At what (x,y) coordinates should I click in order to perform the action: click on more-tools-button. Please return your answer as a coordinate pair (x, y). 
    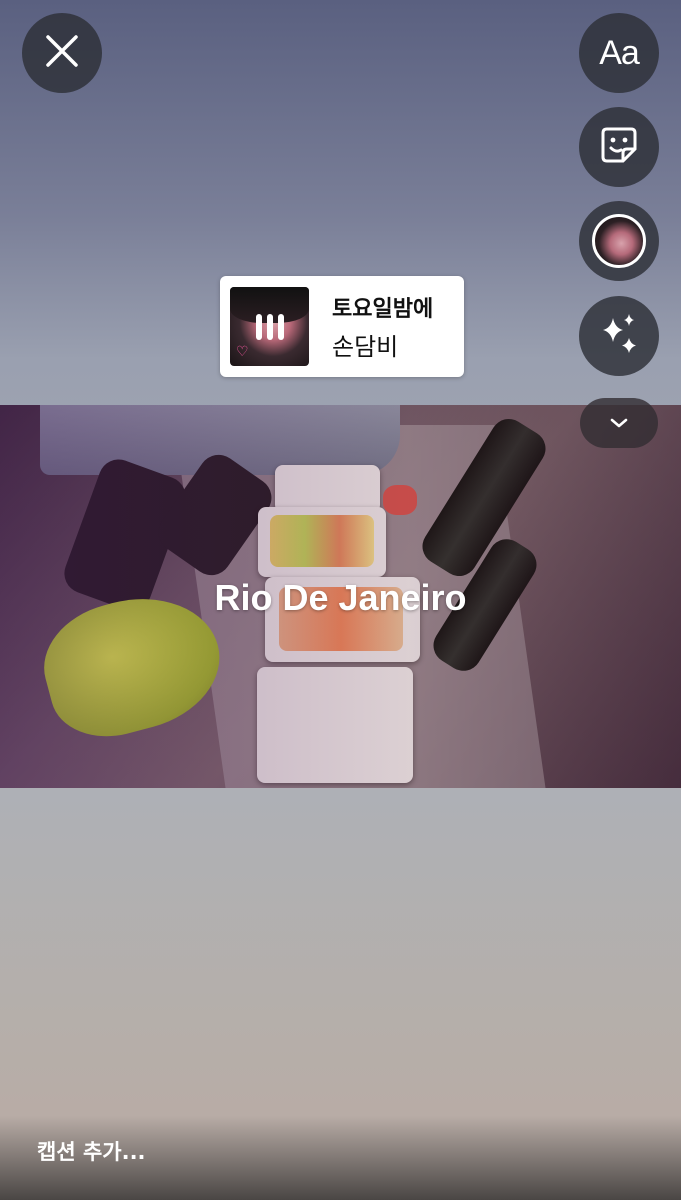
    Looking at the image, I should click on (619, 423).